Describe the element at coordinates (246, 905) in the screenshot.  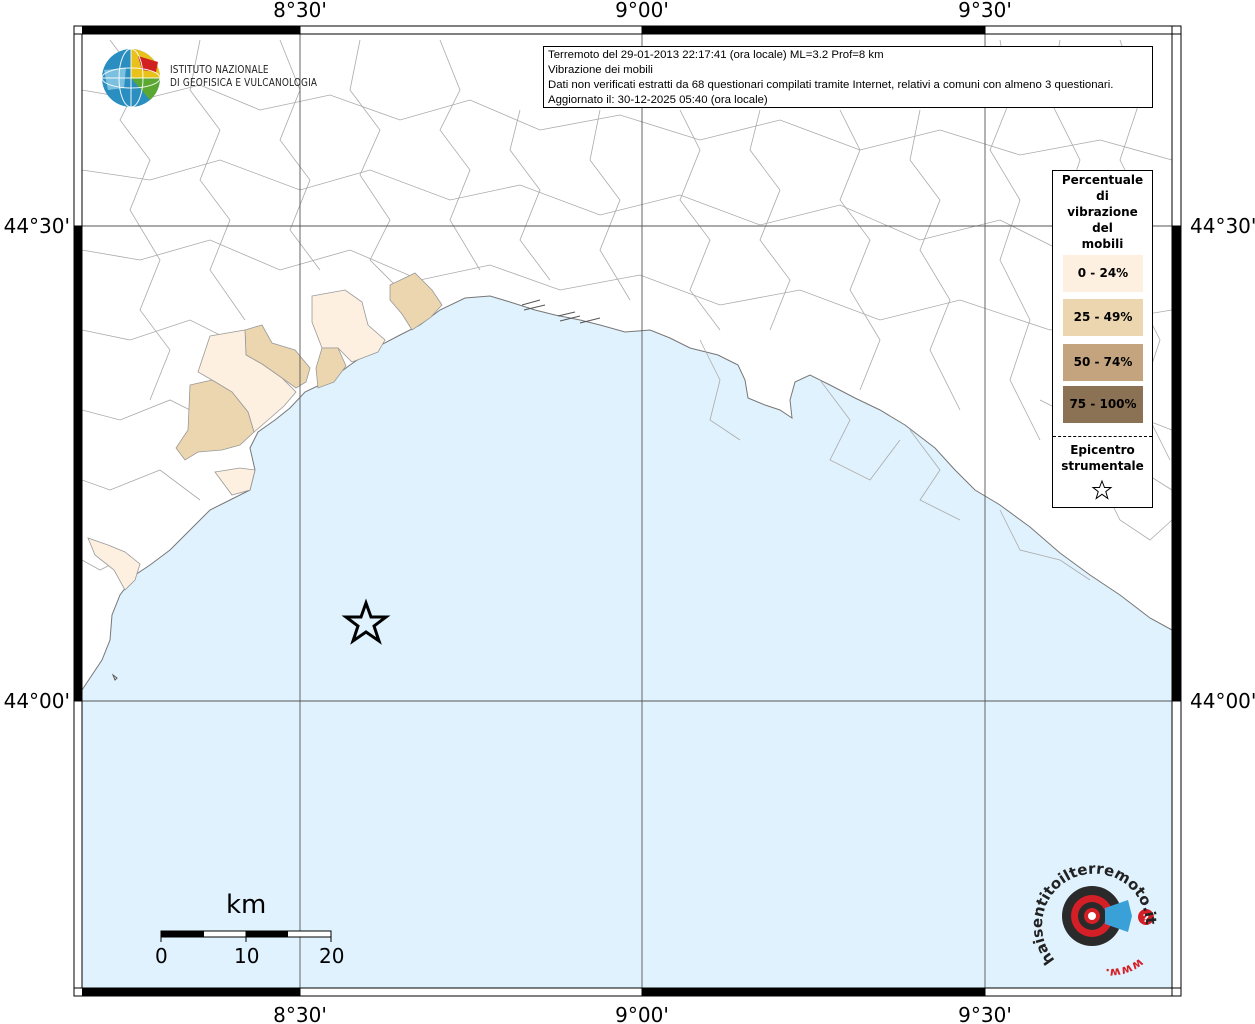
I see `scale-title: km` at that location.